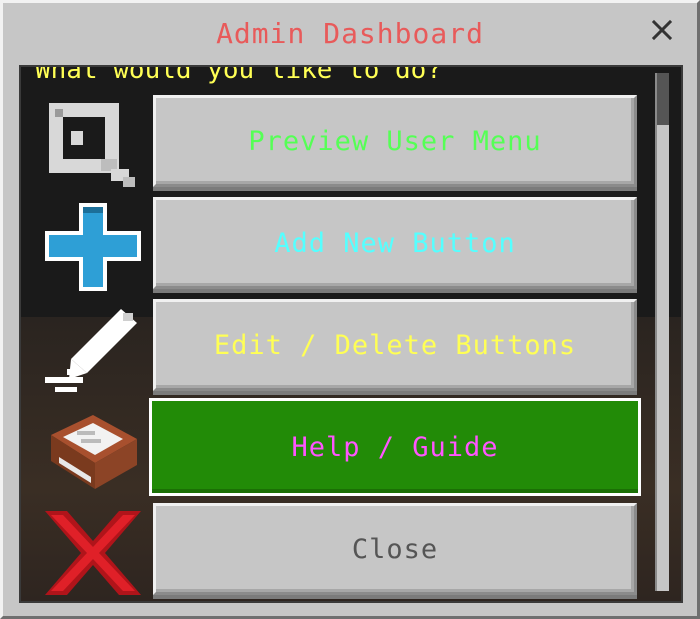 This screenshot has height=619, width=700. What do you see at coordinates (93, 553) in the screenshot?
I see `red-x-icon` at bounding box center [93, 553].